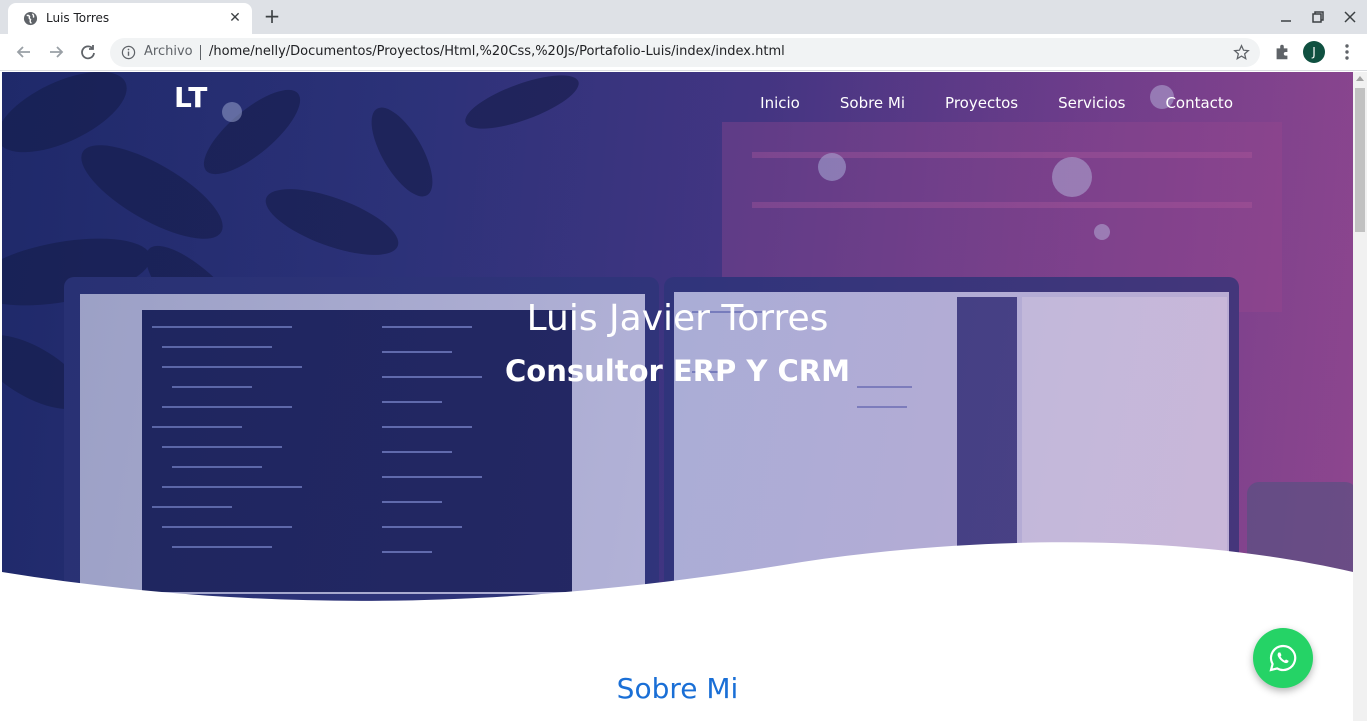 The width and height of the screenshot is (1367, 721). Describe the element at coordinates (128, 52) in the screenshot. I see `info-icon` at that location.